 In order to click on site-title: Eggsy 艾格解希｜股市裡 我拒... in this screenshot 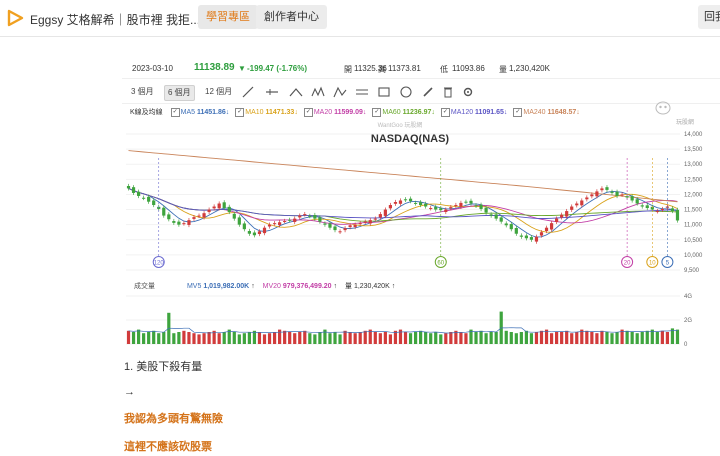, I will do `click(115, 19)`.